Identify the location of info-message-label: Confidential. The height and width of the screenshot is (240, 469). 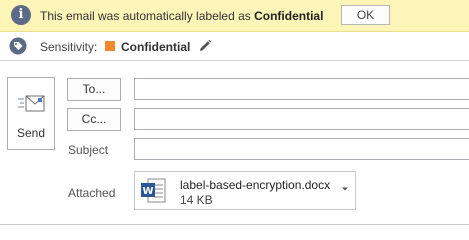
(289, 16).